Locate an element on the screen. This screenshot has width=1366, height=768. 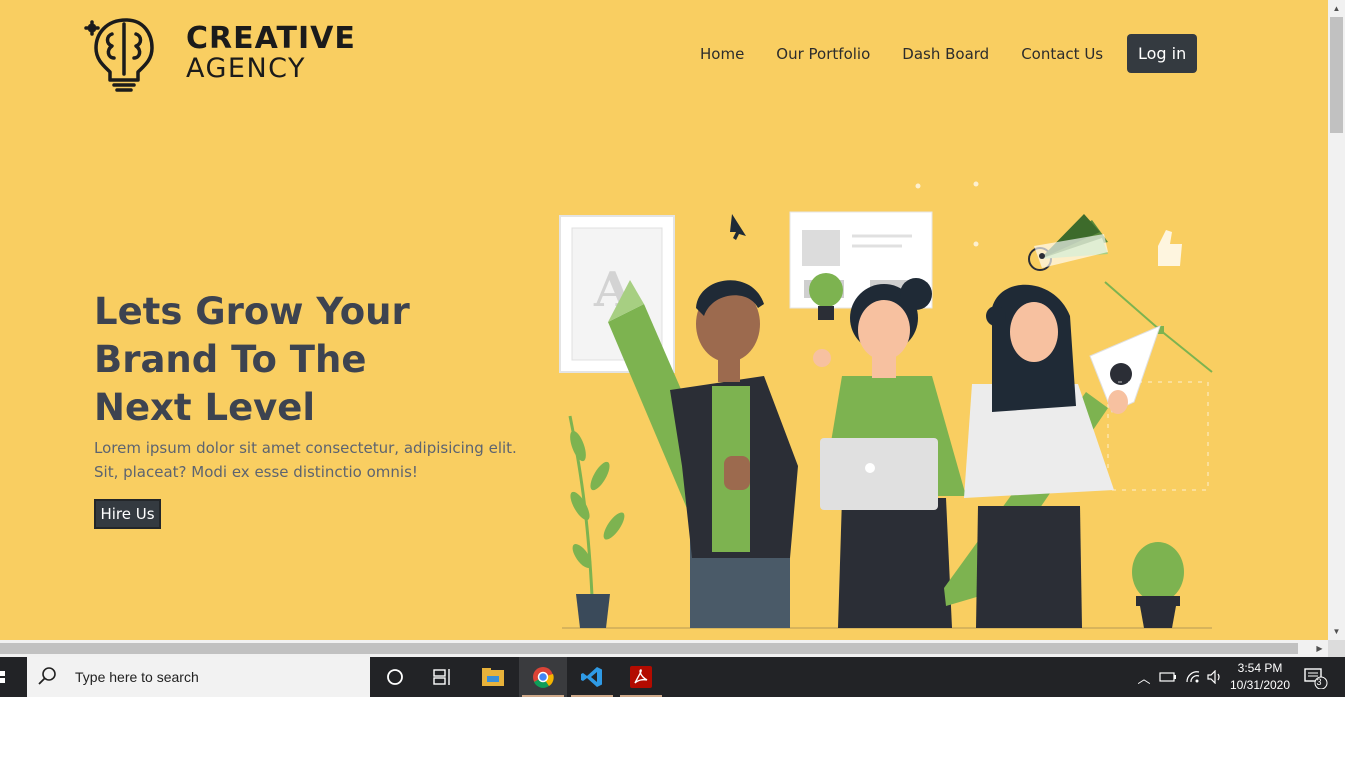
thumbs-up-icon is located at coordinates (1170, 248).